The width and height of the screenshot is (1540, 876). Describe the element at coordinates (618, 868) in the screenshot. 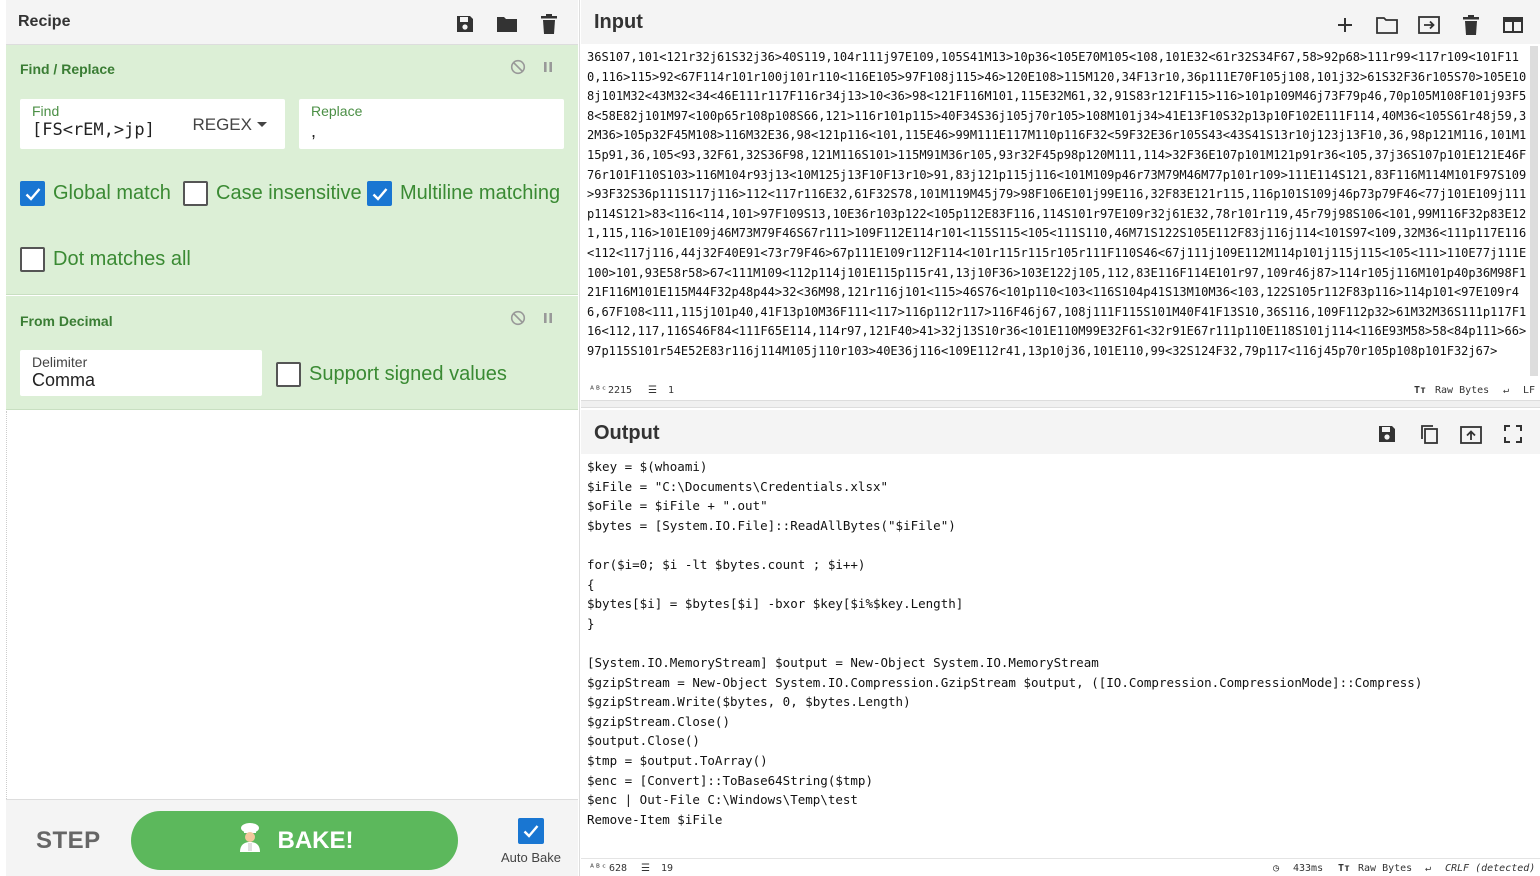

I see `output-char-count: 628` at that location.